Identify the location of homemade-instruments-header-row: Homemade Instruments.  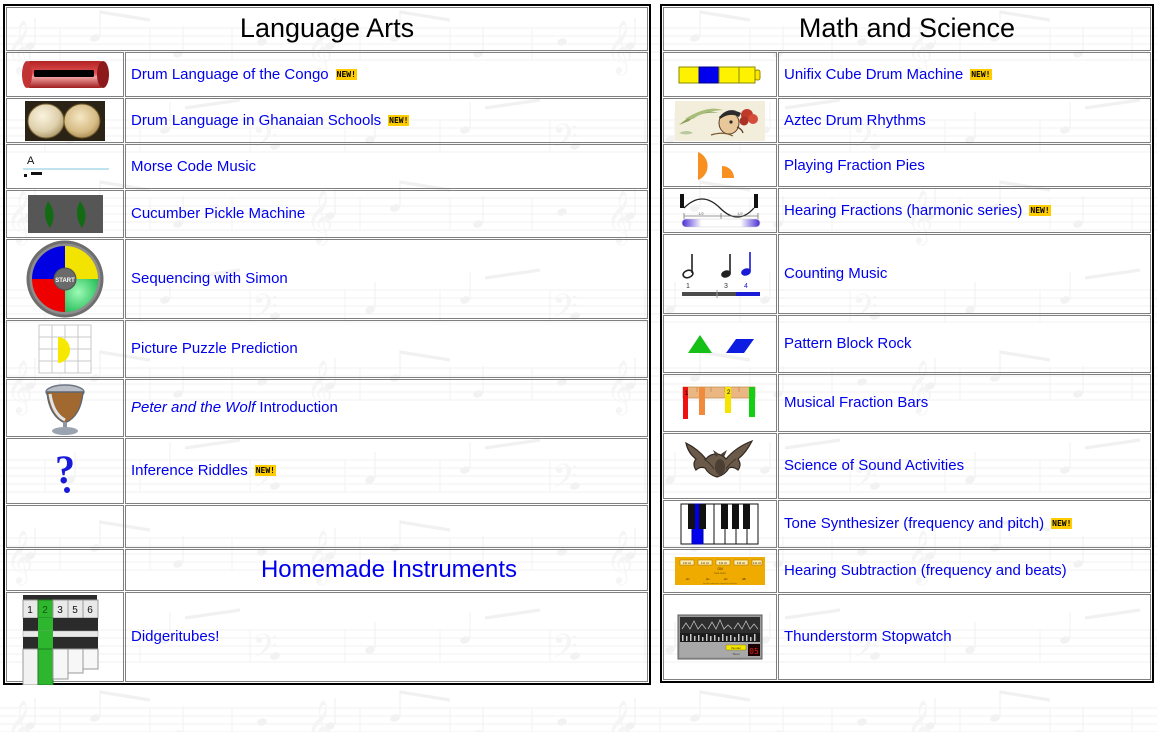
(327, 570).